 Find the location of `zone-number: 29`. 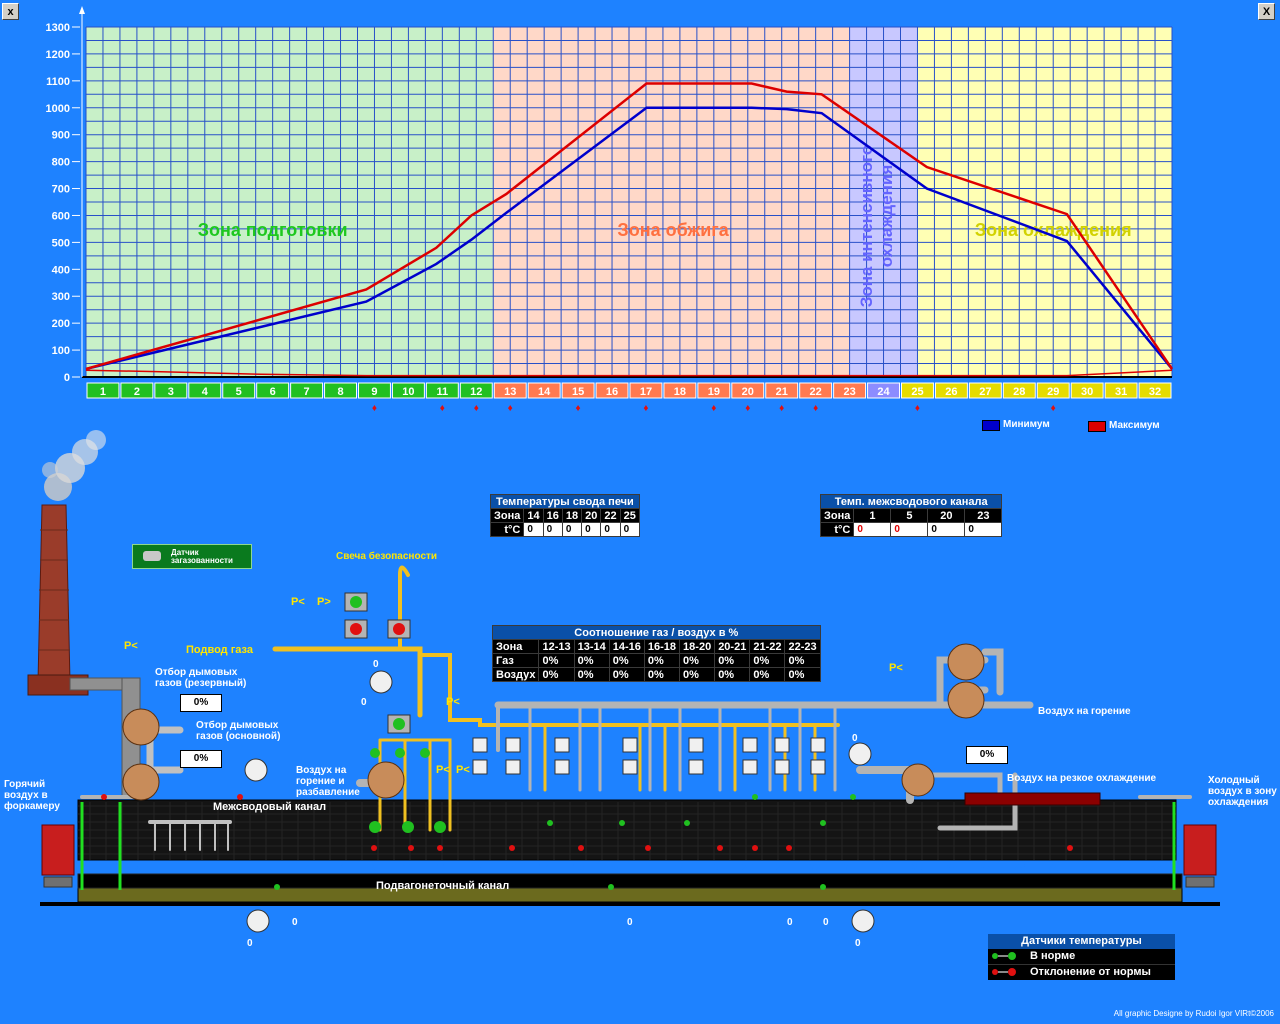

zone-number: 29 is located at coordinates (1053, 392).